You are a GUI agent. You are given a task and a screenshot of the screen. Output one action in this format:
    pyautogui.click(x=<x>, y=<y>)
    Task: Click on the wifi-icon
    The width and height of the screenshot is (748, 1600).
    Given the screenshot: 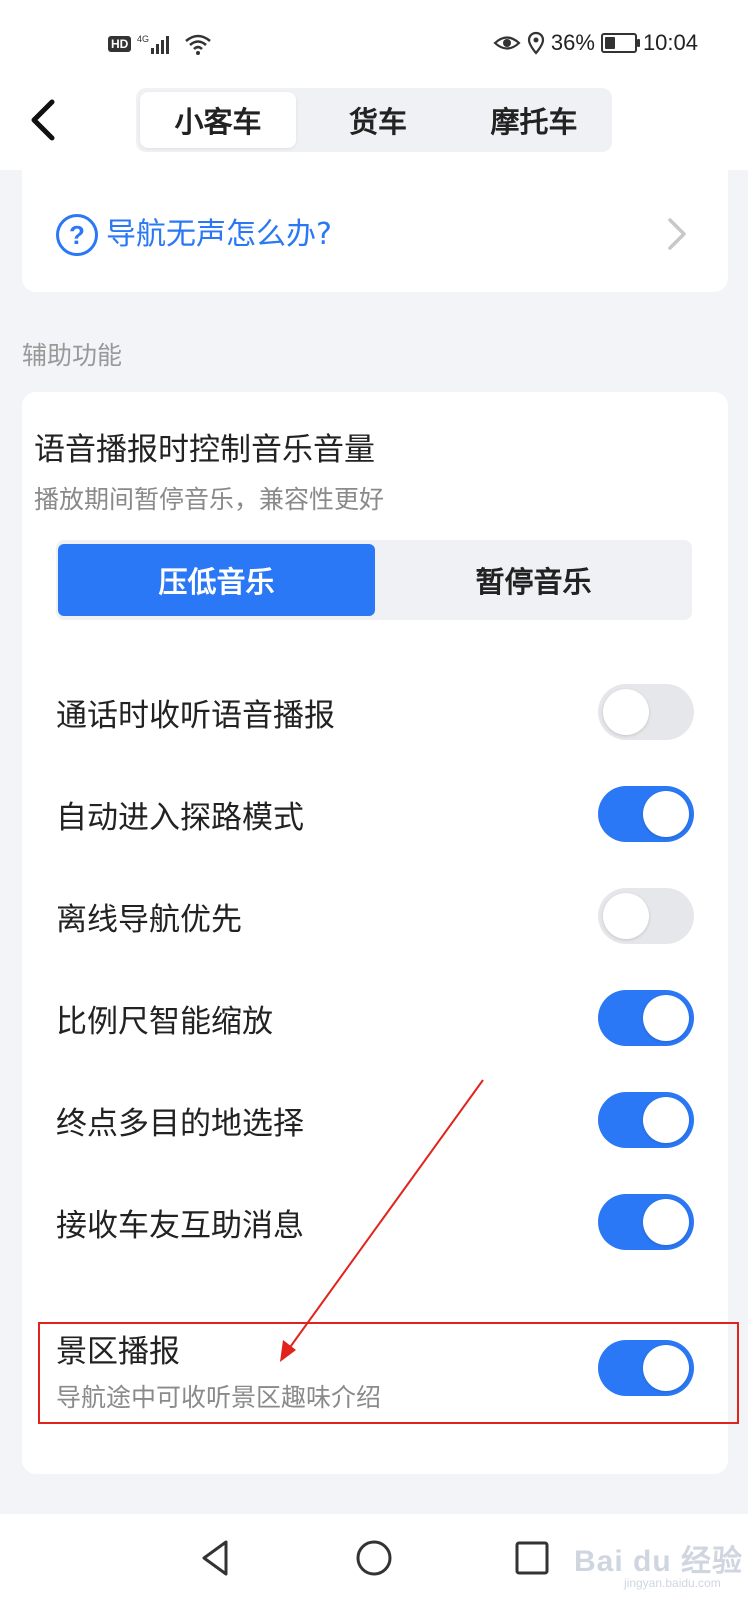 What is the action you would take?
    pyautogui.click(x=198, y=44)
    